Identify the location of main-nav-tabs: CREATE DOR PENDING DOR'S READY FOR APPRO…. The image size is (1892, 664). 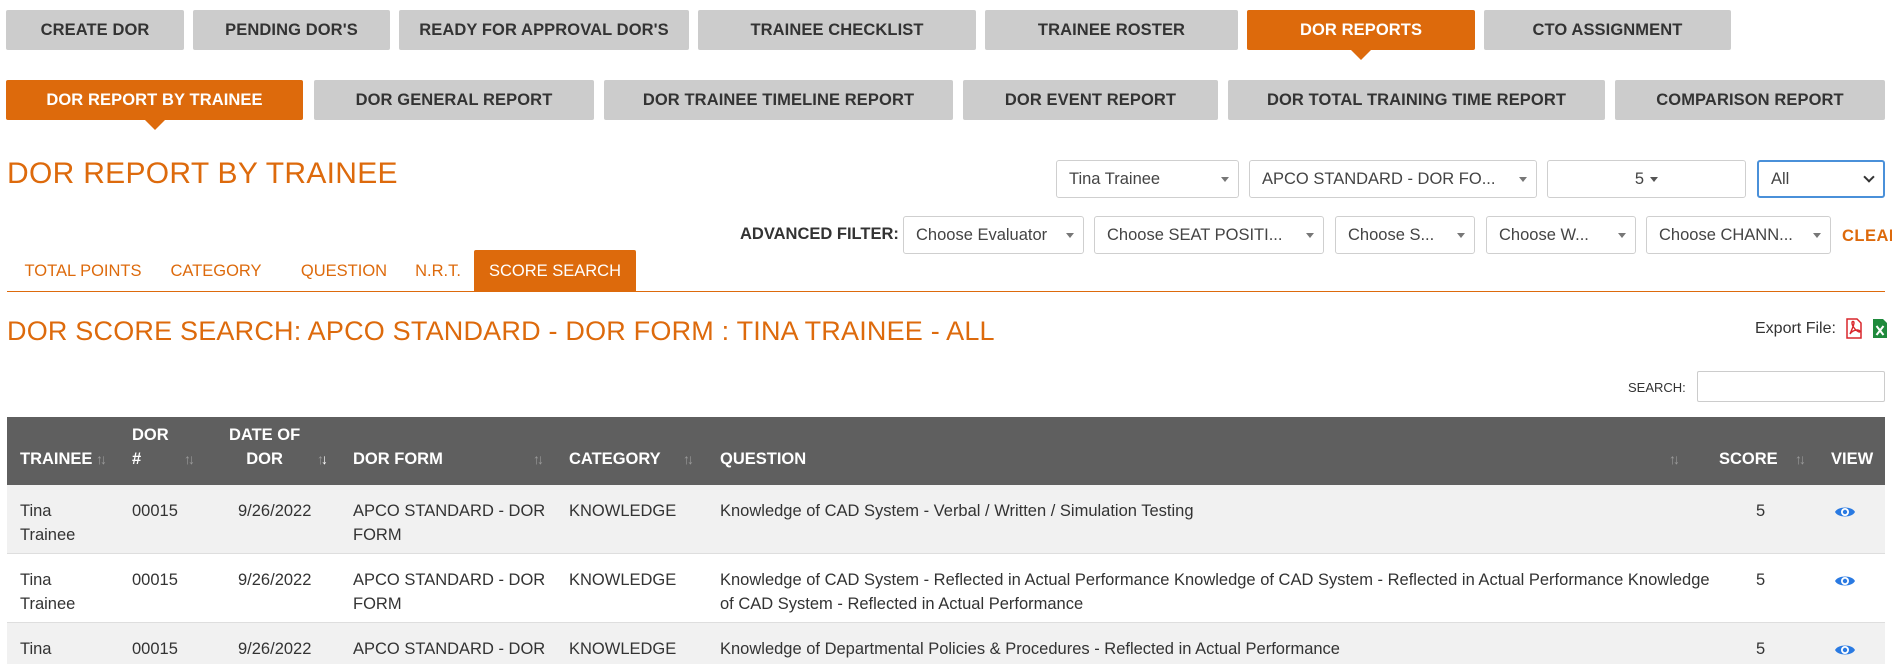
(868, 35).